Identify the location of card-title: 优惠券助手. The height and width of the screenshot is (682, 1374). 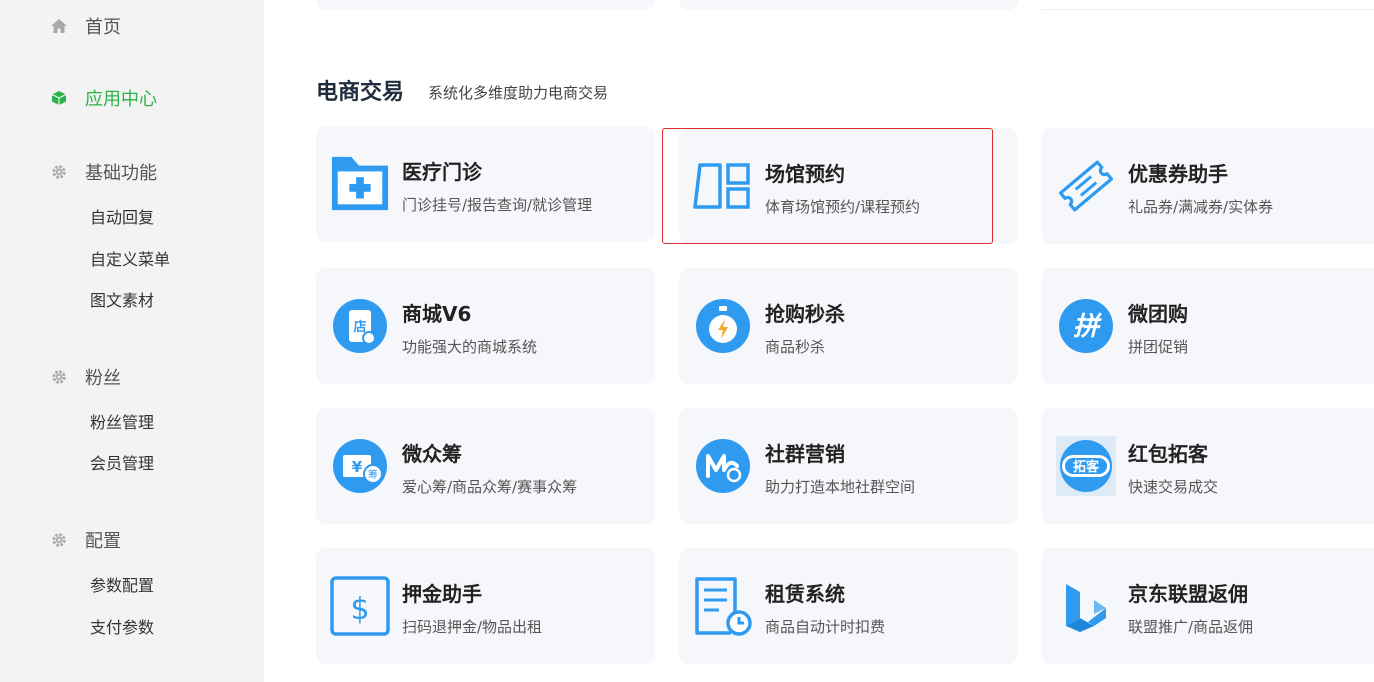
(1178, 174).